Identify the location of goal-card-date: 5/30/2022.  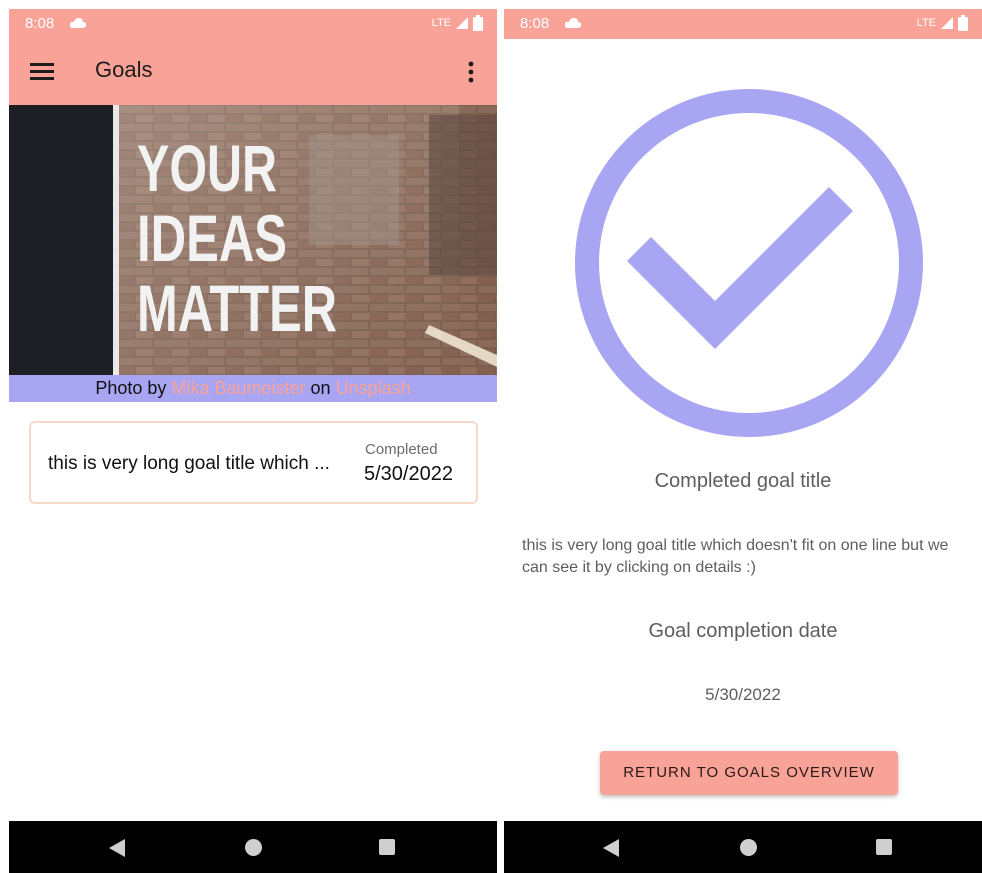
(408, 474).